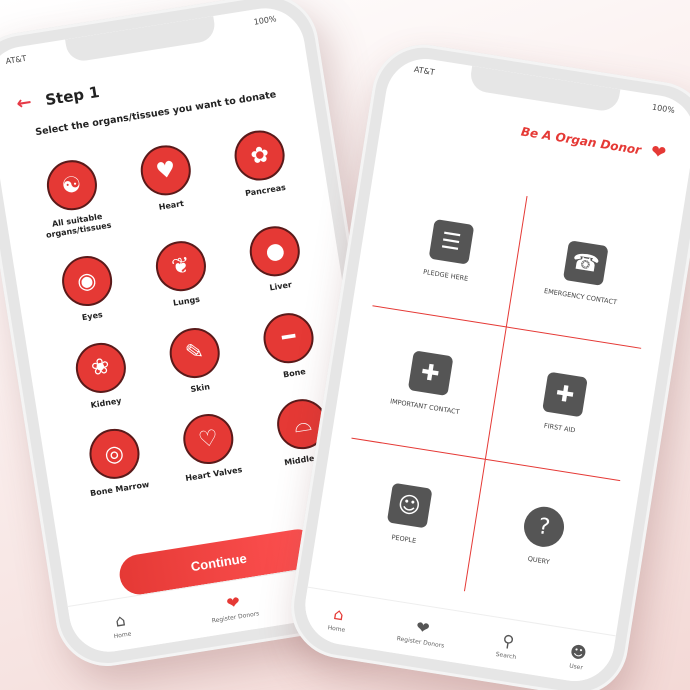 The width and height of the screenshot is (690, 690). I want to click on menu-important-contact: ✚ IMPORTANT CONTACT, so click(429, 383).